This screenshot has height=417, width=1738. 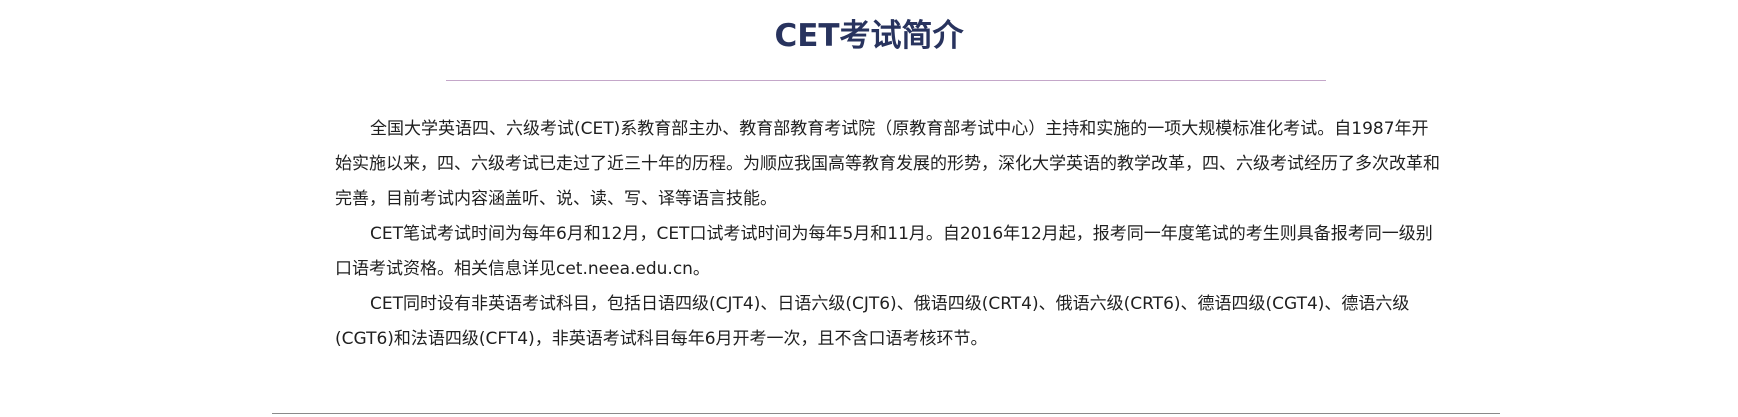 I want to click on footer-divider, so click(x=886, y=413).